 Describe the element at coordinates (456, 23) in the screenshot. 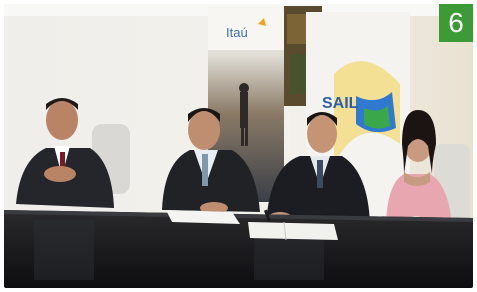

I see `slide-number-badge: 6` at that location.